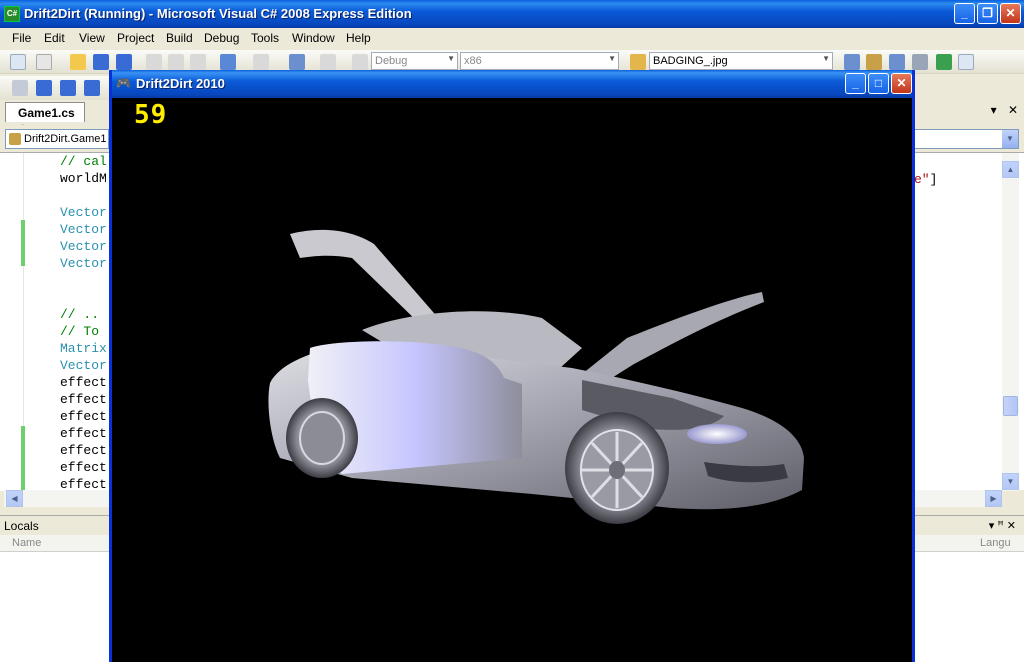 This screenshot has width=1024, height=662. What do you see at coordinates (198, 62) in the screenshot?
I see `paste-icon` at bounding box center [198, 62].